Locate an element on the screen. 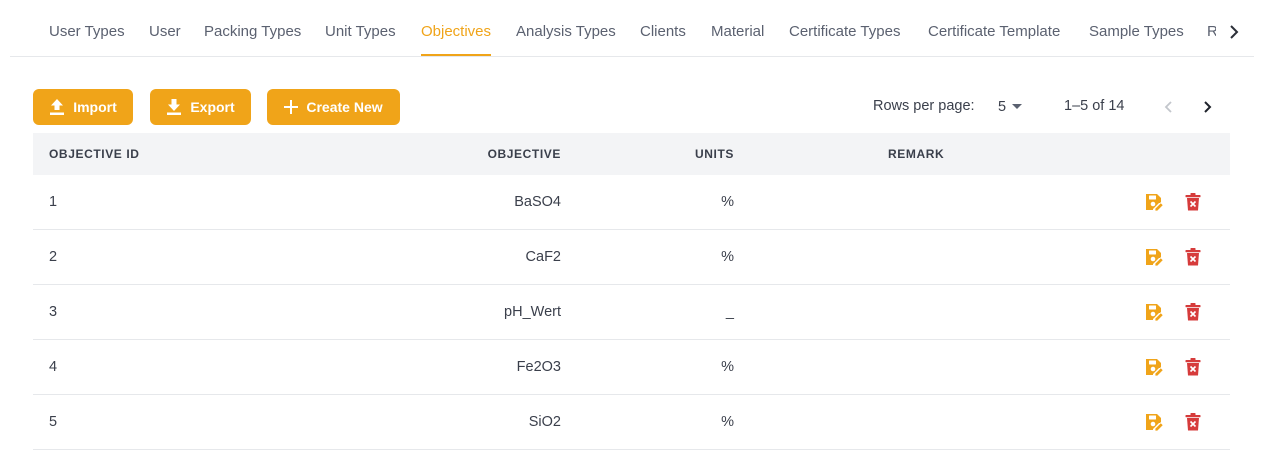 This screenshot has height=476, width=1267. export-label: Export is located at coordinates (212, 107).